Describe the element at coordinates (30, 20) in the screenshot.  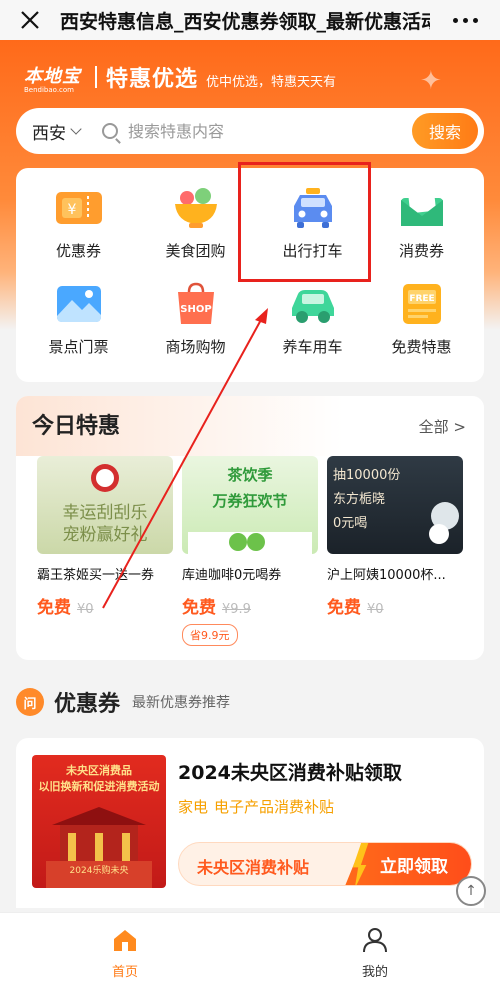
I see `close-icon` at that location.